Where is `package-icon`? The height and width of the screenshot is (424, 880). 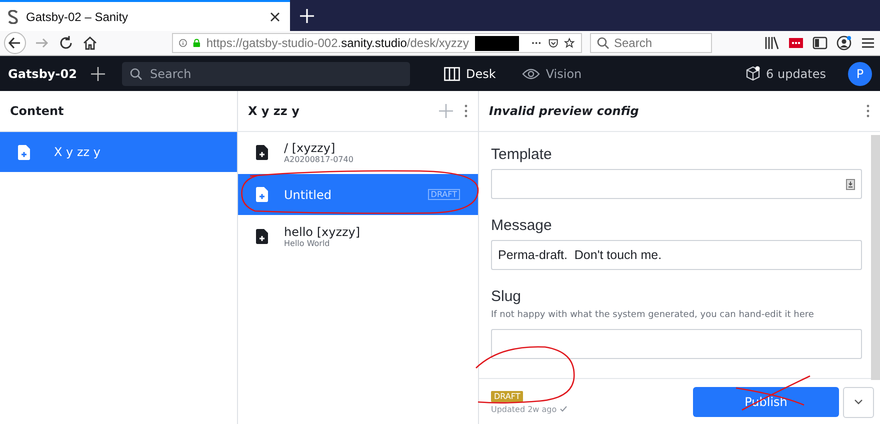 package-icon is located at coordinates (753, 73).